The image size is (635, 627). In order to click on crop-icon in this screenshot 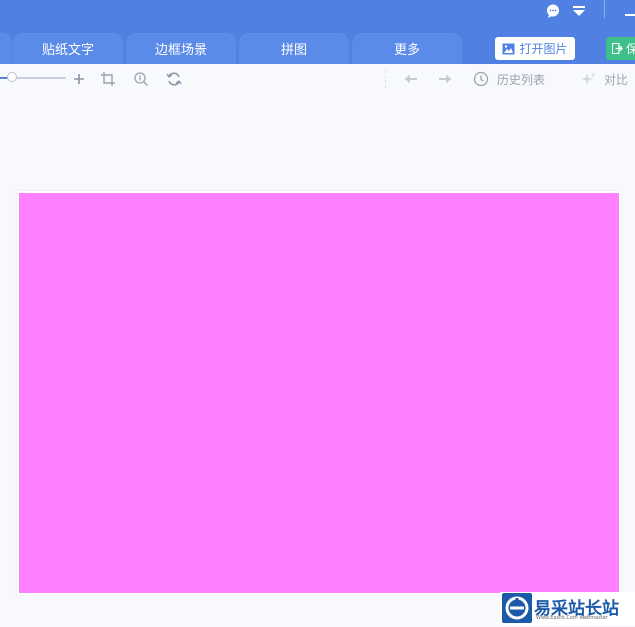, I will do `click(108, 79)`.